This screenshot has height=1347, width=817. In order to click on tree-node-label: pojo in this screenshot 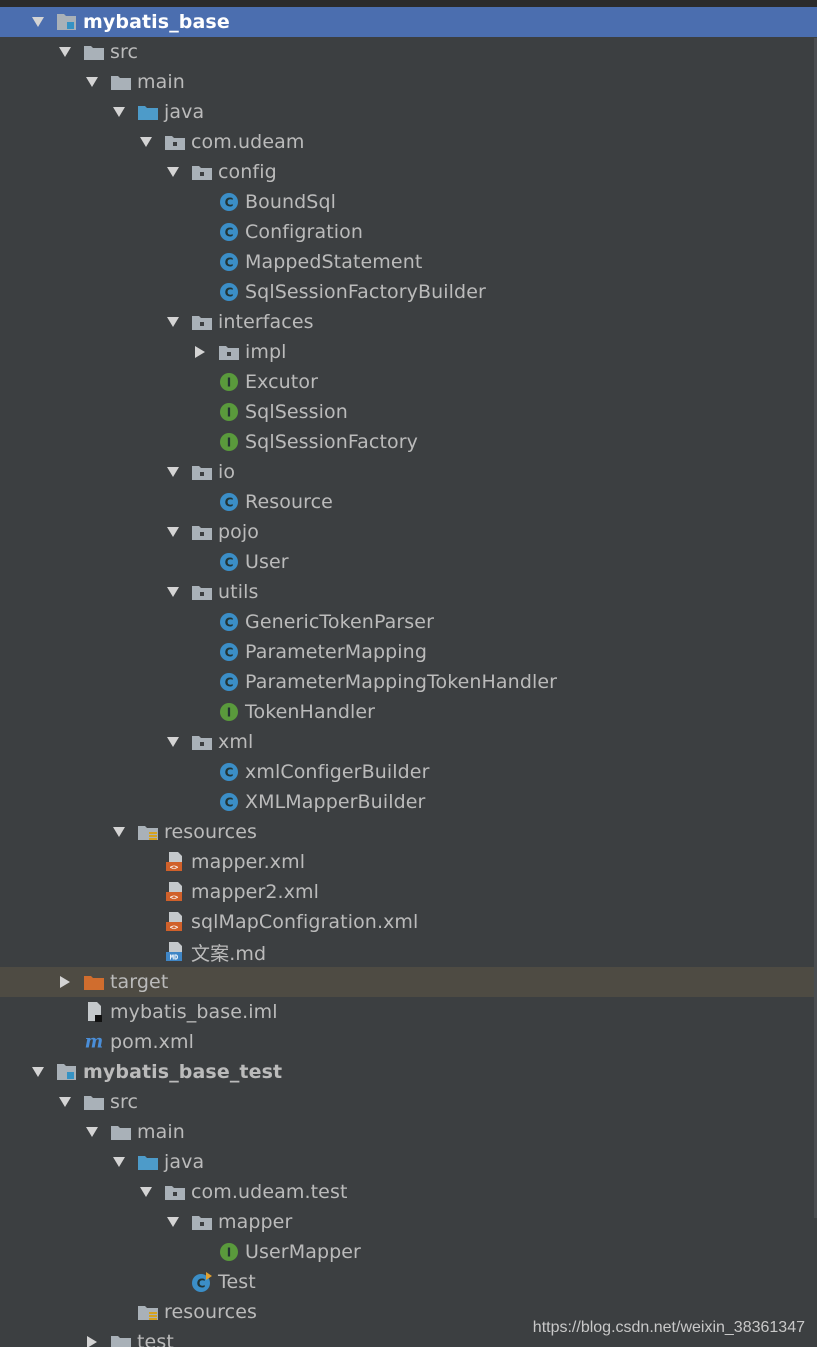, I will do `click(238, 532)`.